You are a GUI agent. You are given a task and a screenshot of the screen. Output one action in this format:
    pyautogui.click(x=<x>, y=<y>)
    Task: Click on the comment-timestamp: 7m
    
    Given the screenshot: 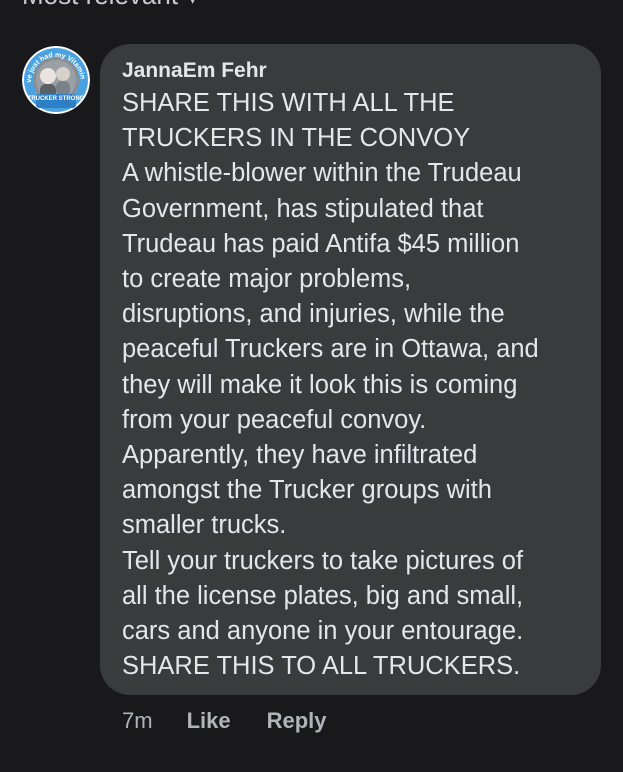 What is the action you would take?
    pyautogui.click(x=137, y=720)
    